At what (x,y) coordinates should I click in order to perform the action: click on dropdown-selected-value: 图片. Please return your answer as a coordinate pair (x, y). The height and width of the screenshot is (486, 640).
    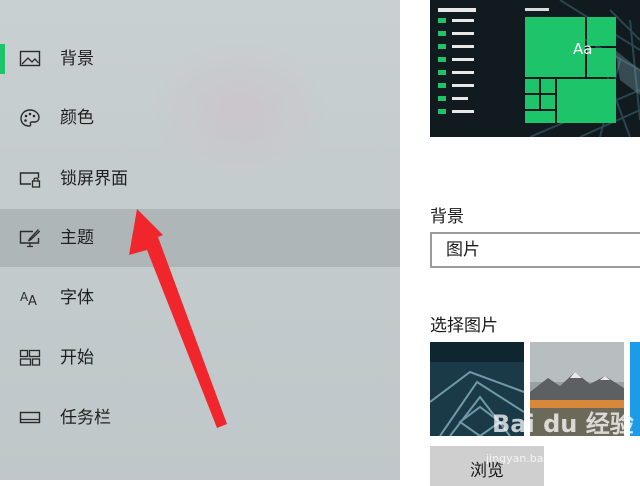
    Looking at the image, I should click on (463, 250).